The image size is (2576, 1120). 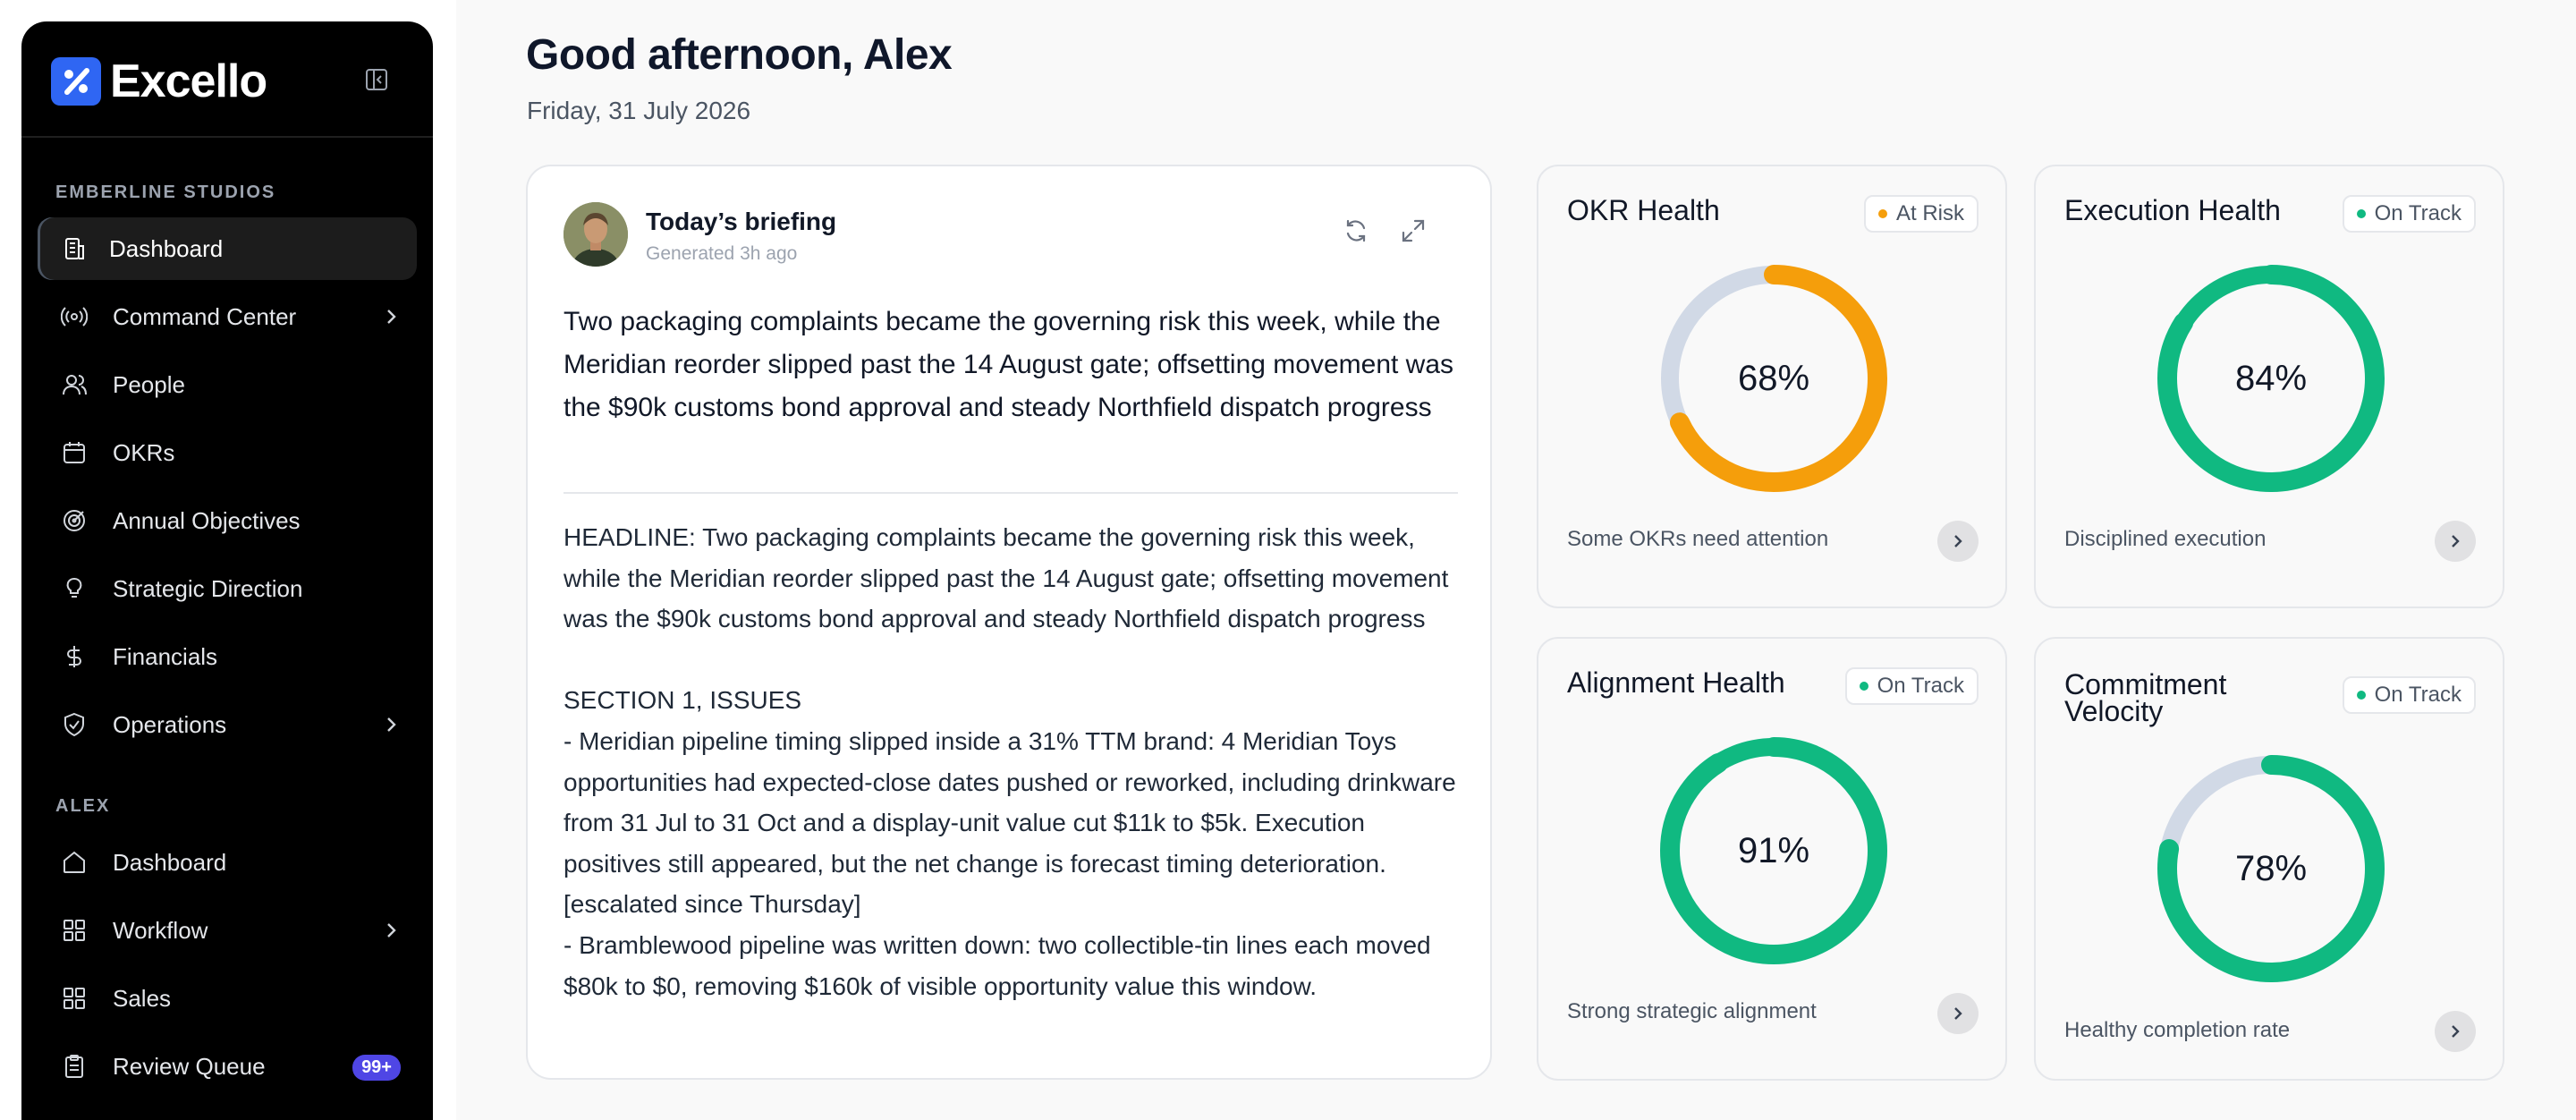 I want to click on clipboard-icon, so click(x=74, y=1066).